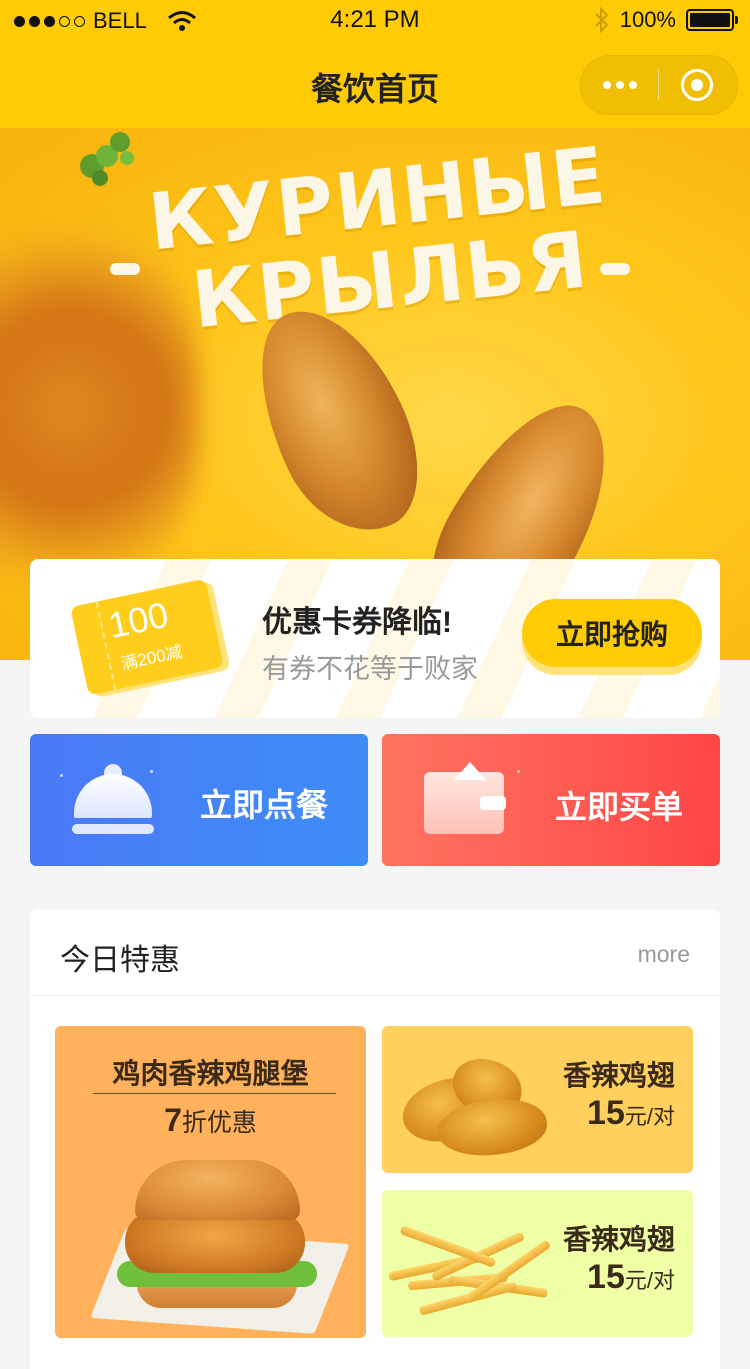  What do you see at coordinates (210, 1073) in the screenshot?
I see `featured-product-name: 鸡肉香辣鸡腿堡` at bounding box center [210, 1073].